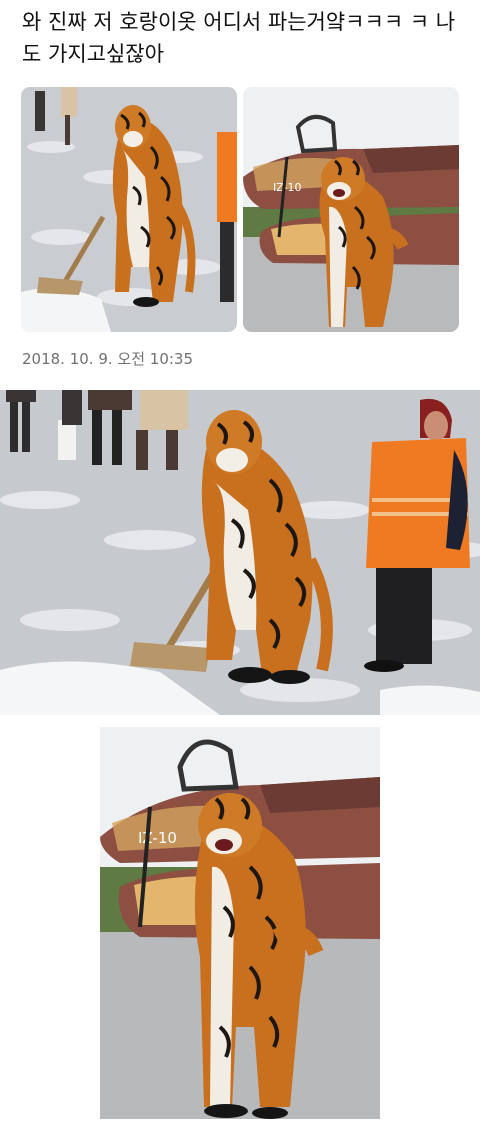  What do you see at coordinates (157, 838) in the screenshot?
I see `aircraft-code-large: IZ-10` at bounding box center [157, 838].